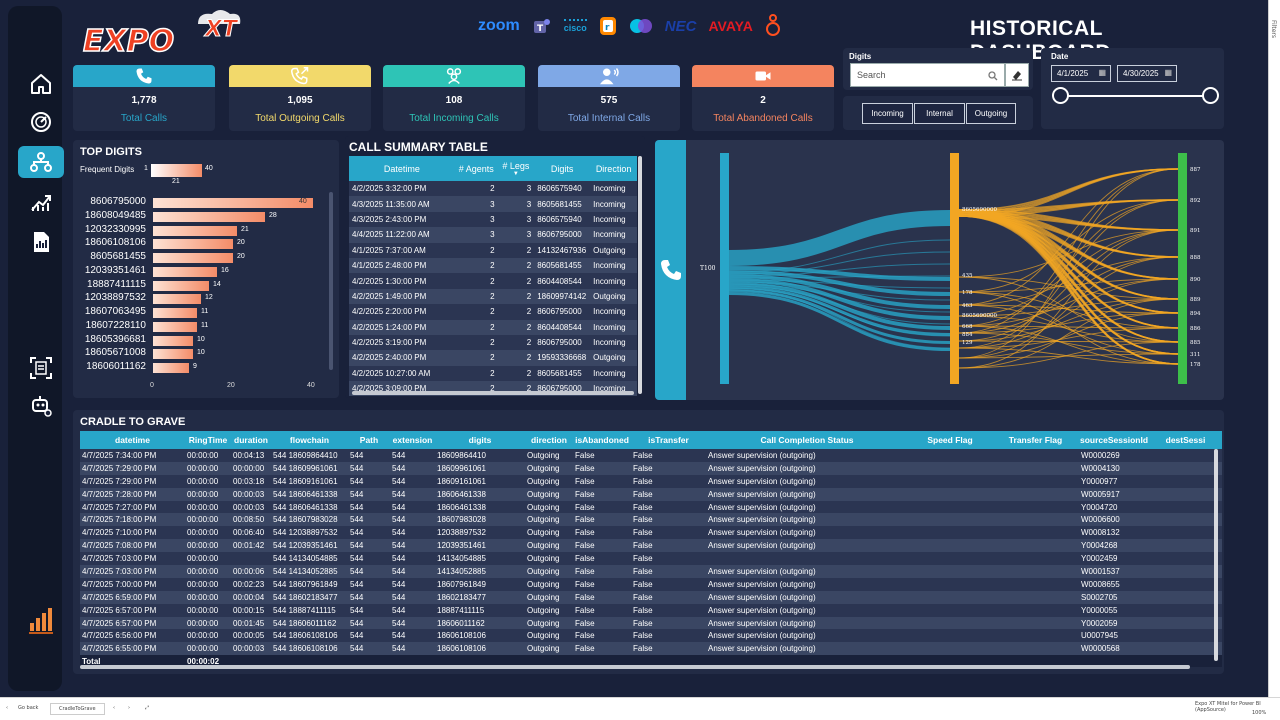  I want to click on zoom-level: 100%, so click(1259, 713).